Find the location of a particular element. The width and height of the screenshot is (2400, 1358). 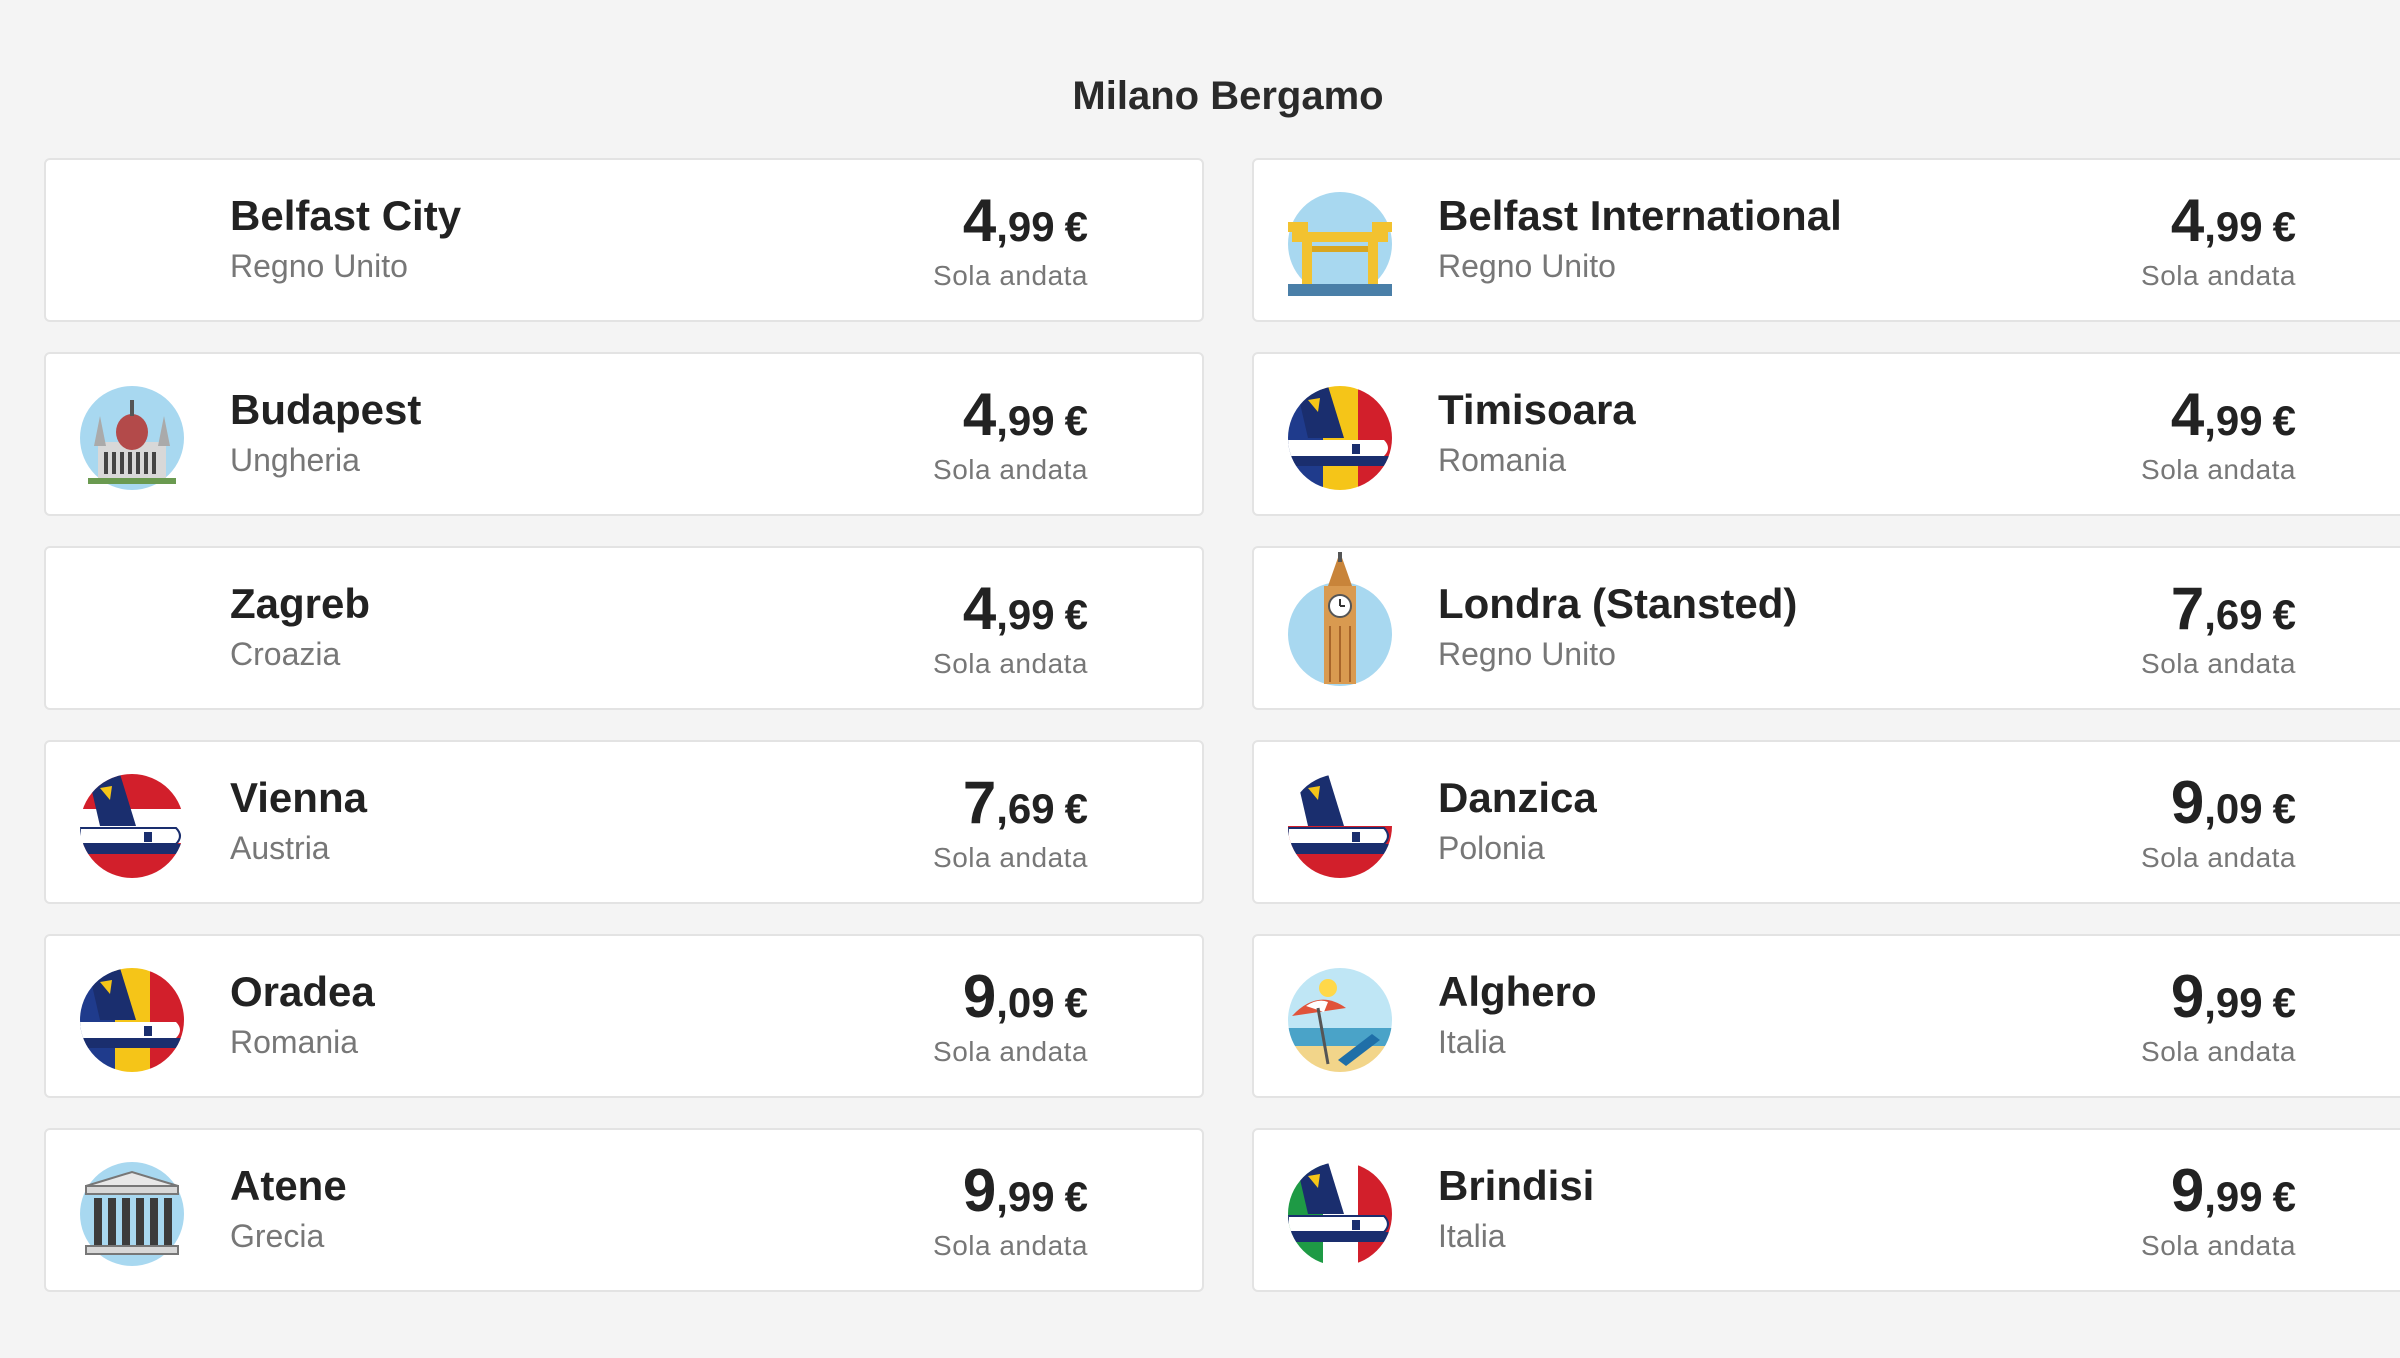

fare-card-zagreb: Zagreb Croazia 4,99 € Sola andata is located at coordinates (624, 628).